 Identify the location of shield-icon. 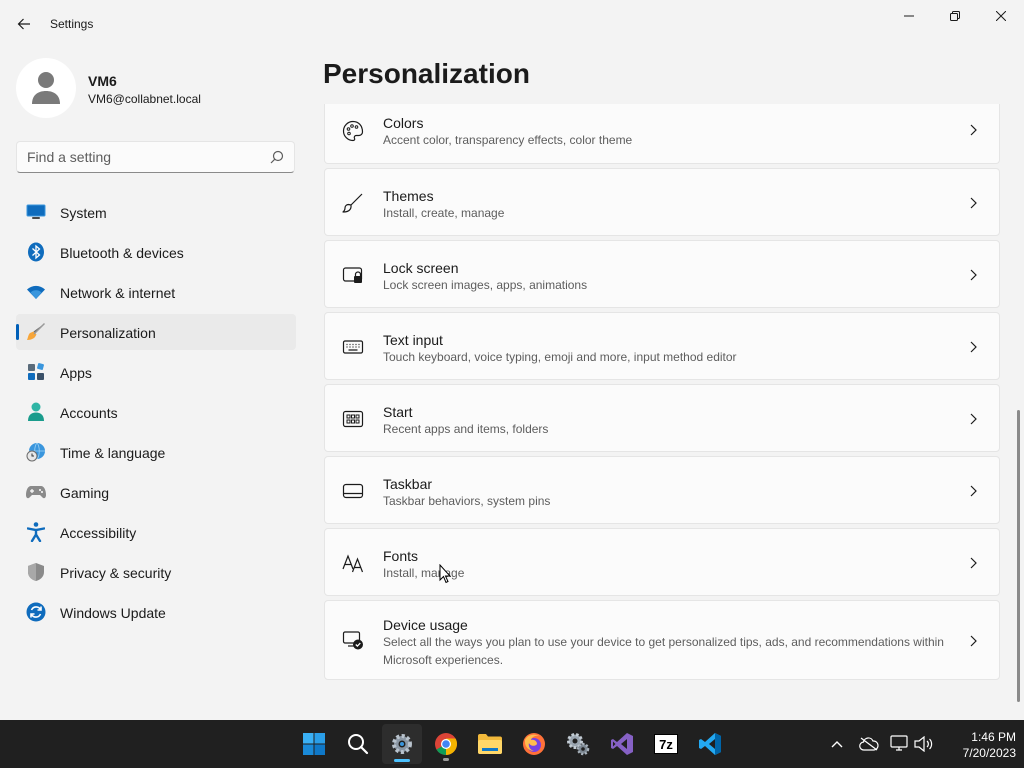
(36, 572).